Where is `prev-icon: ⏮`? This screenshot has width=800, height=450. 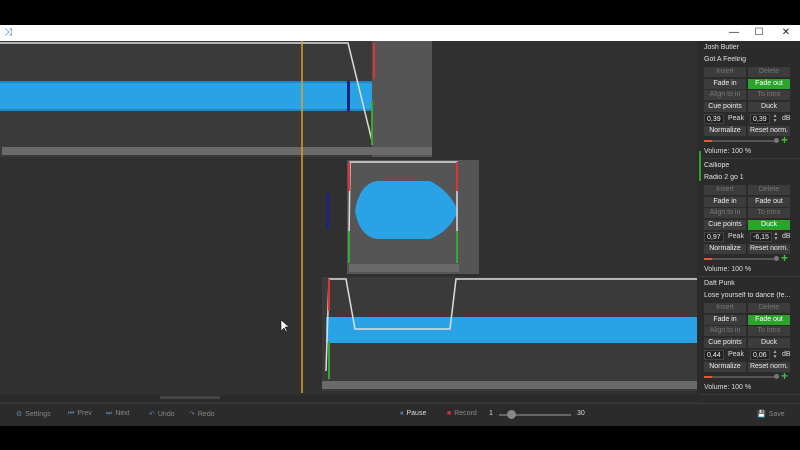 prev-icon: ⏮ is located at coordinates (71, 413).